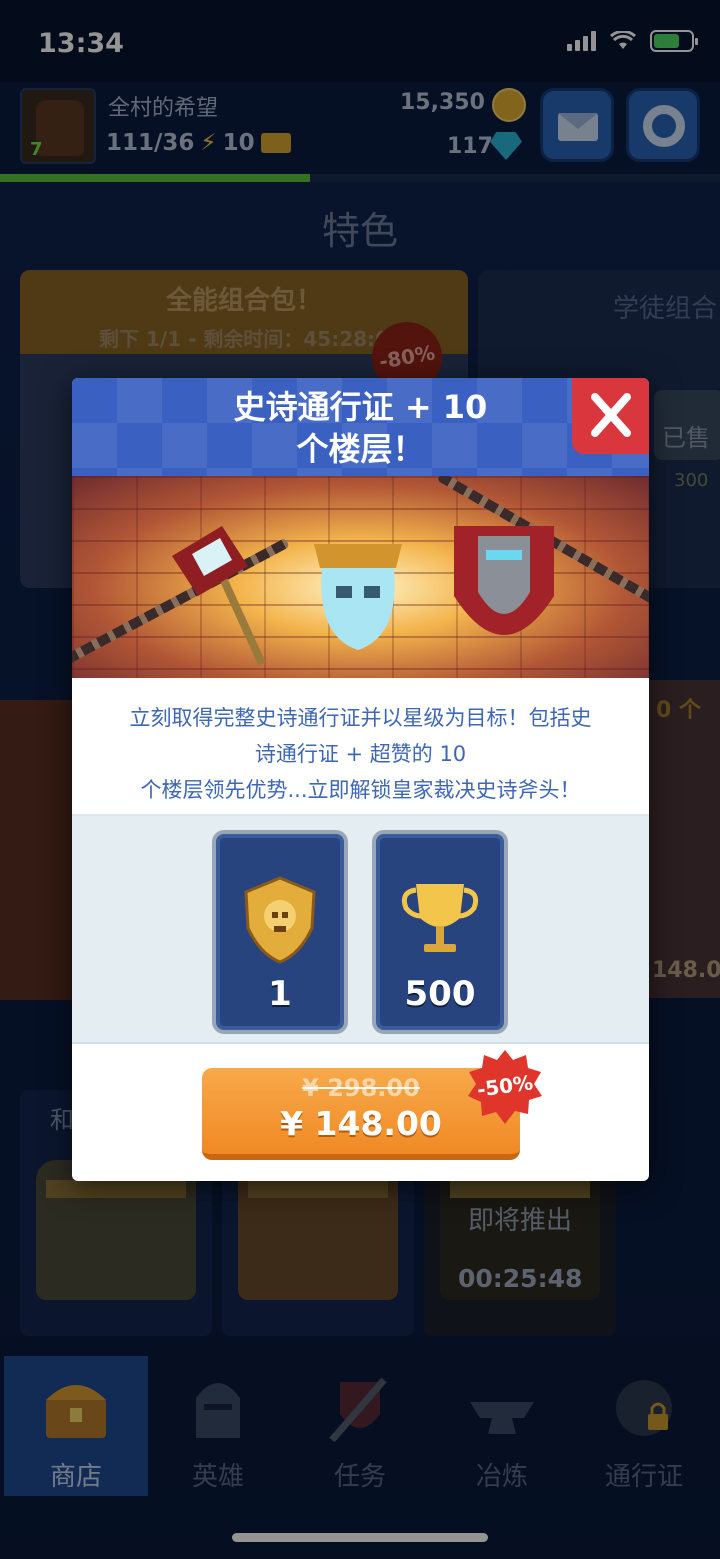 This screenshot has height=1559, width=720. I want to click on reward-pass-value: 1, so click(280, 994).